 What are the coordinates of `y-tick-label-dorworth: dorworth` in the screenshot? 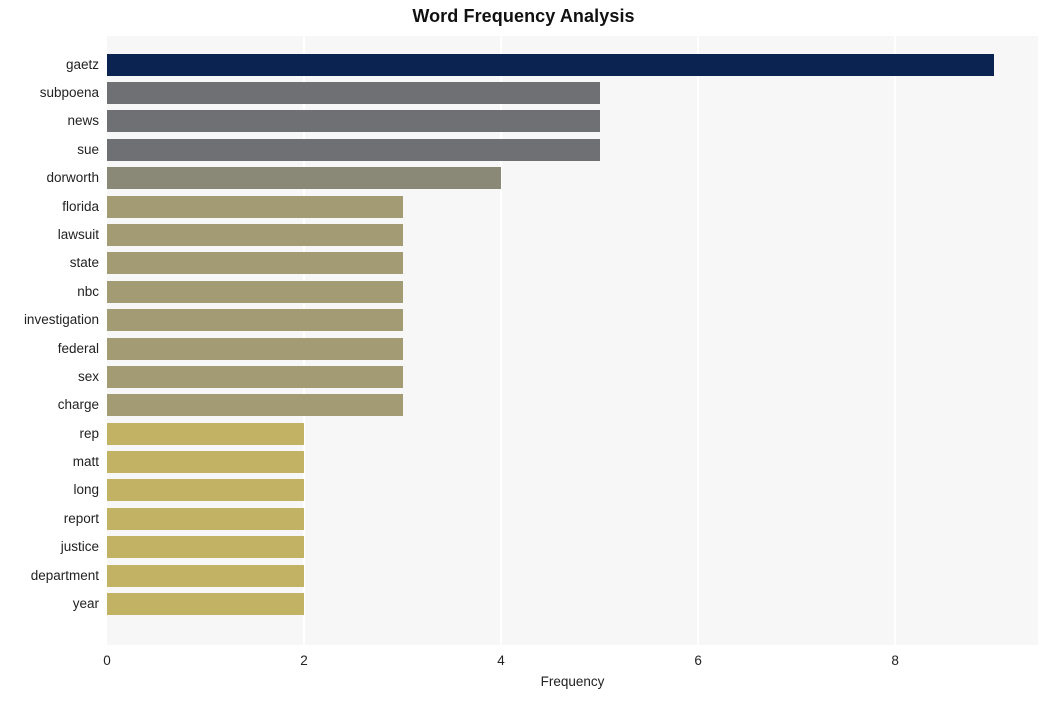 It's located at (72, 178).